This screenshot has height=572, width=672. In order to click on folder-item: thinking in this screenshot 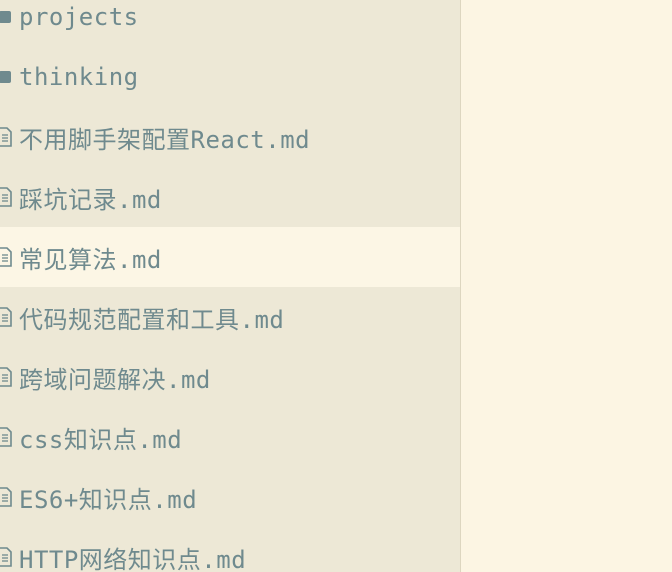, I will do `click(230, 77)`.